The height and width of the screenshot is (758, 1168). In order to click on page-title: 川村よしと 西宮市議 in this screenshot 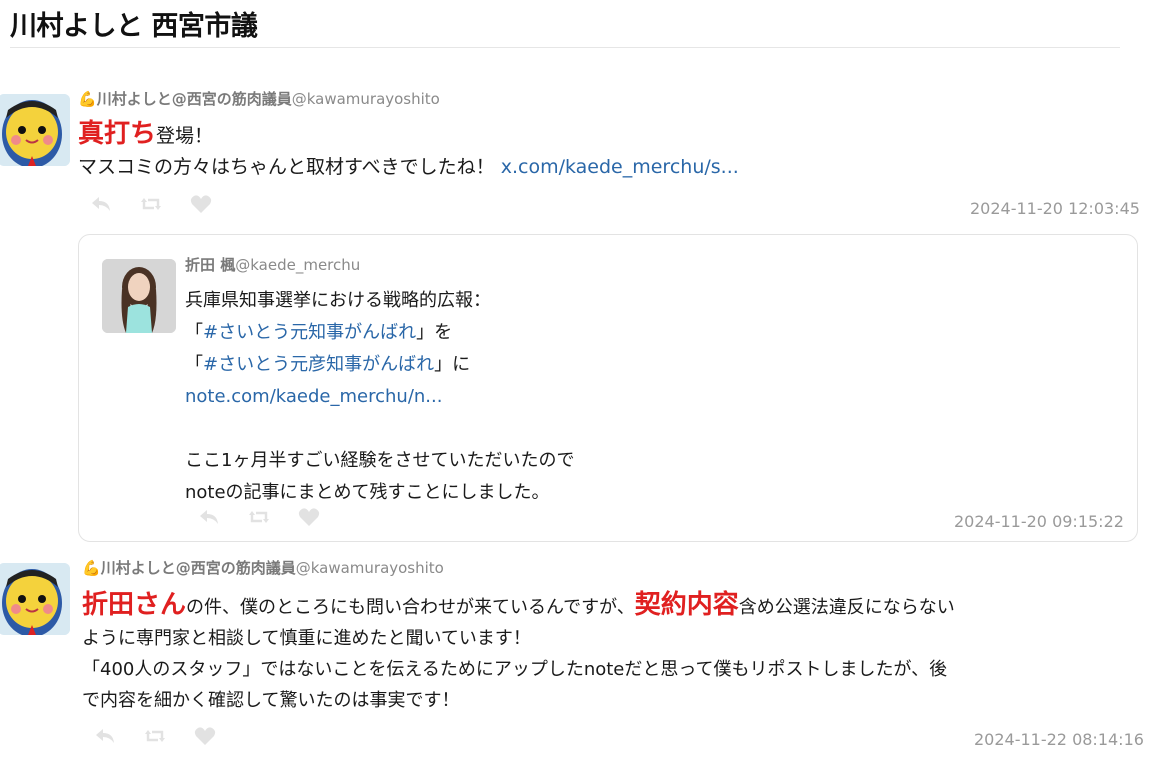, I will do `click(134, 26)`.